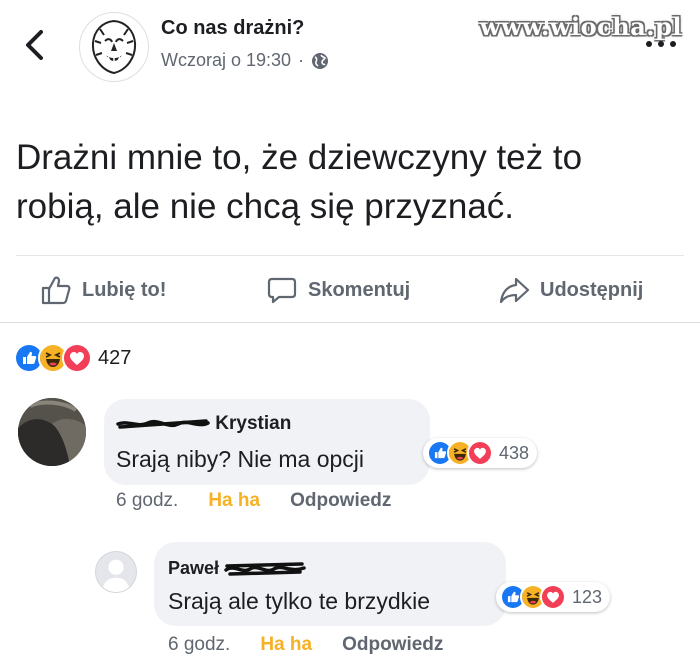  Describe the element at coordinates (661, 44) in the screenshot. I see `more-options-icon` at that location.